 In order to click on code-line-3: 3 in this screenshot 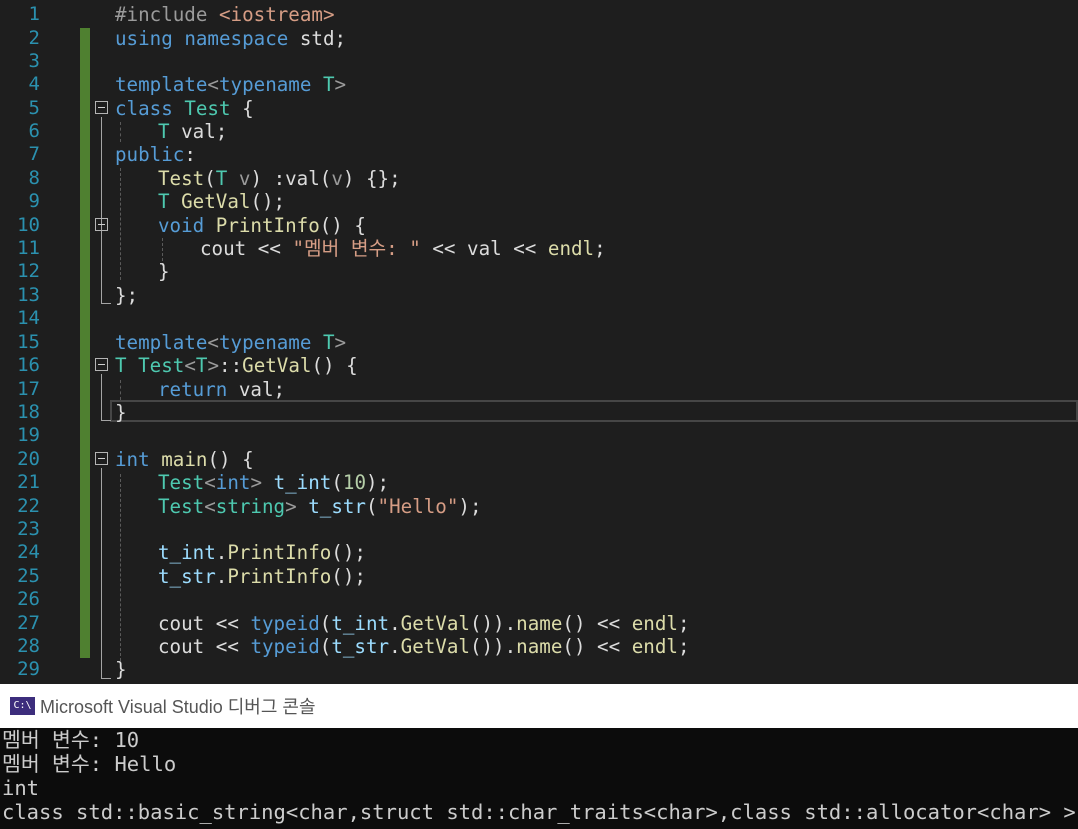, I will do `click(539, 61)`.